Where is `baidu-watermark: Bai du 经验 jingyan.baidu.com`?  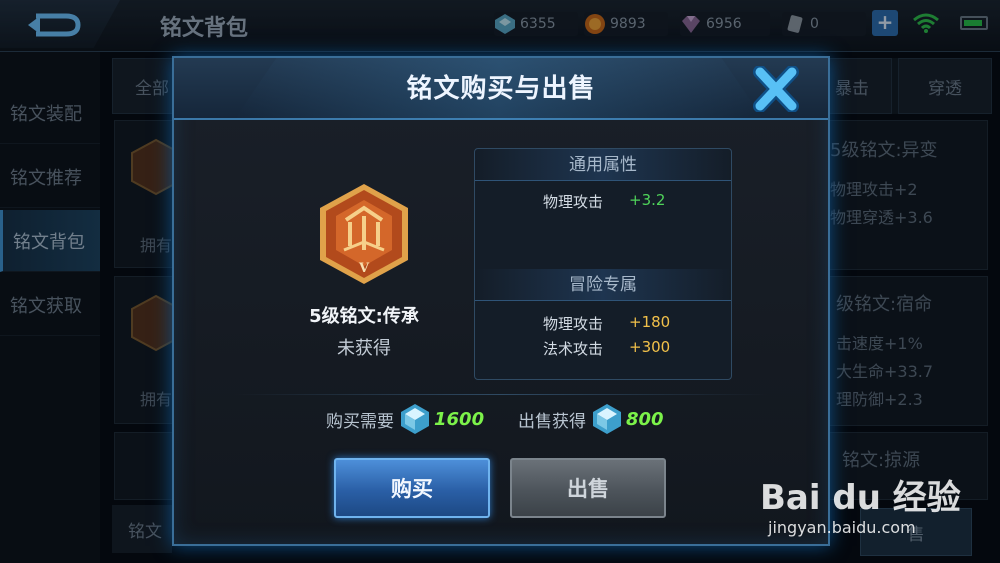
baidu-watermark: Bai du 经验 jingyan.baidu.com is located at coordinates (875, 510).